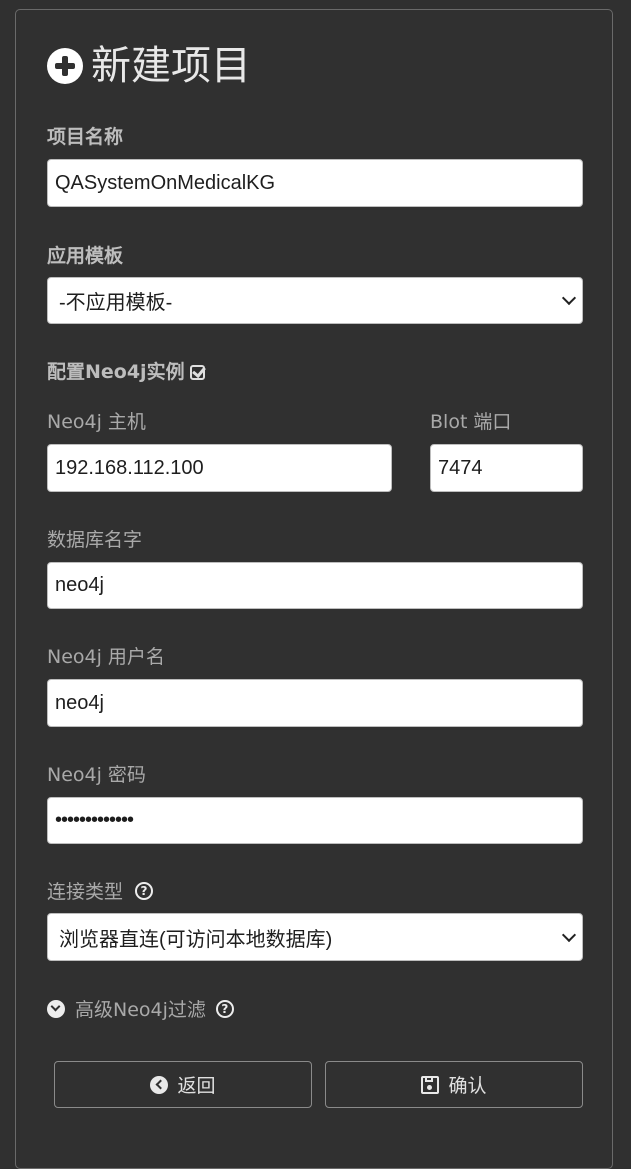  What do you see at coordinates (315, 300) in the screenshot?
I see `template-select: -不应用模板-` at bounding box center [315, 300].